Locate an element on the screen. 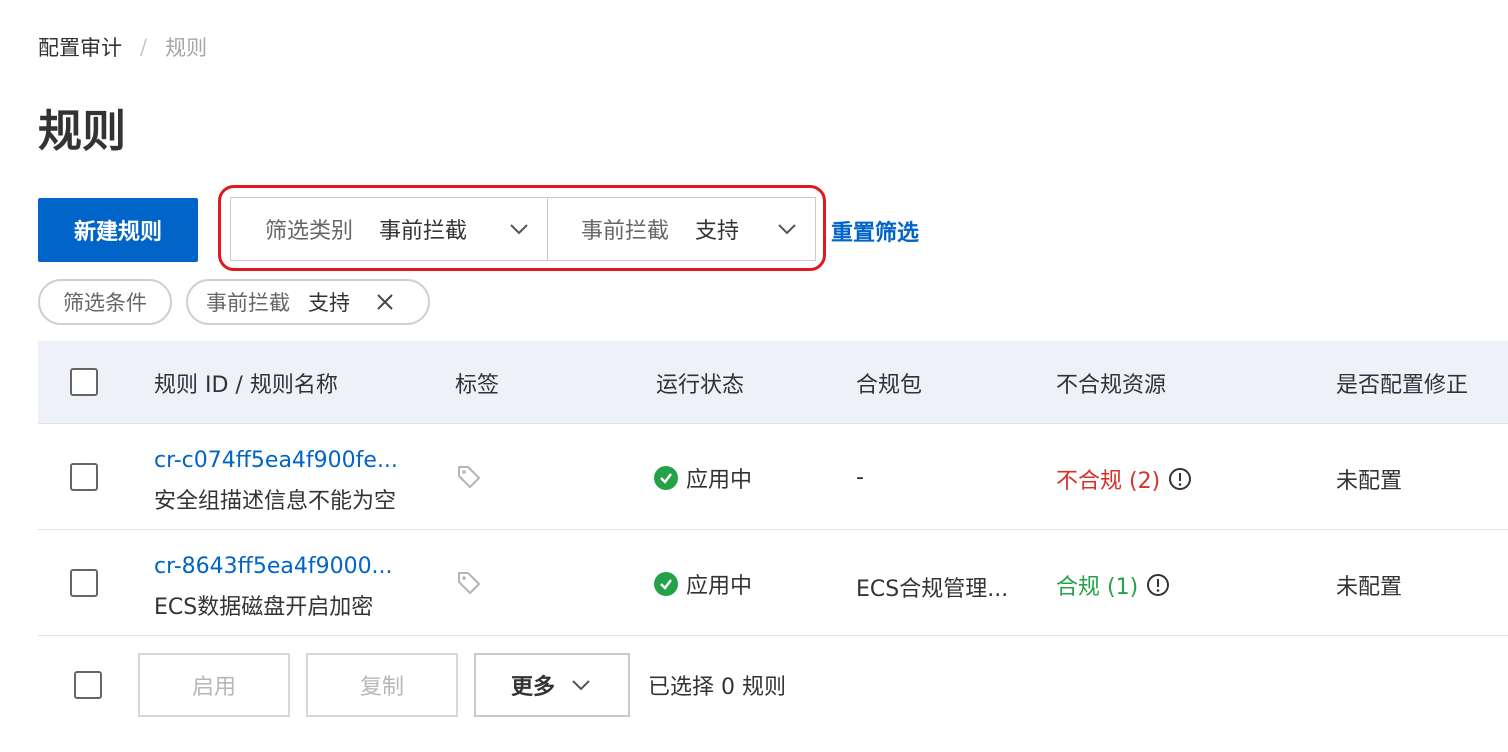 This screenshot has height=752, width=1508. filter-value-select: 事前拦截 支持 is located at coordinates (681, 229).